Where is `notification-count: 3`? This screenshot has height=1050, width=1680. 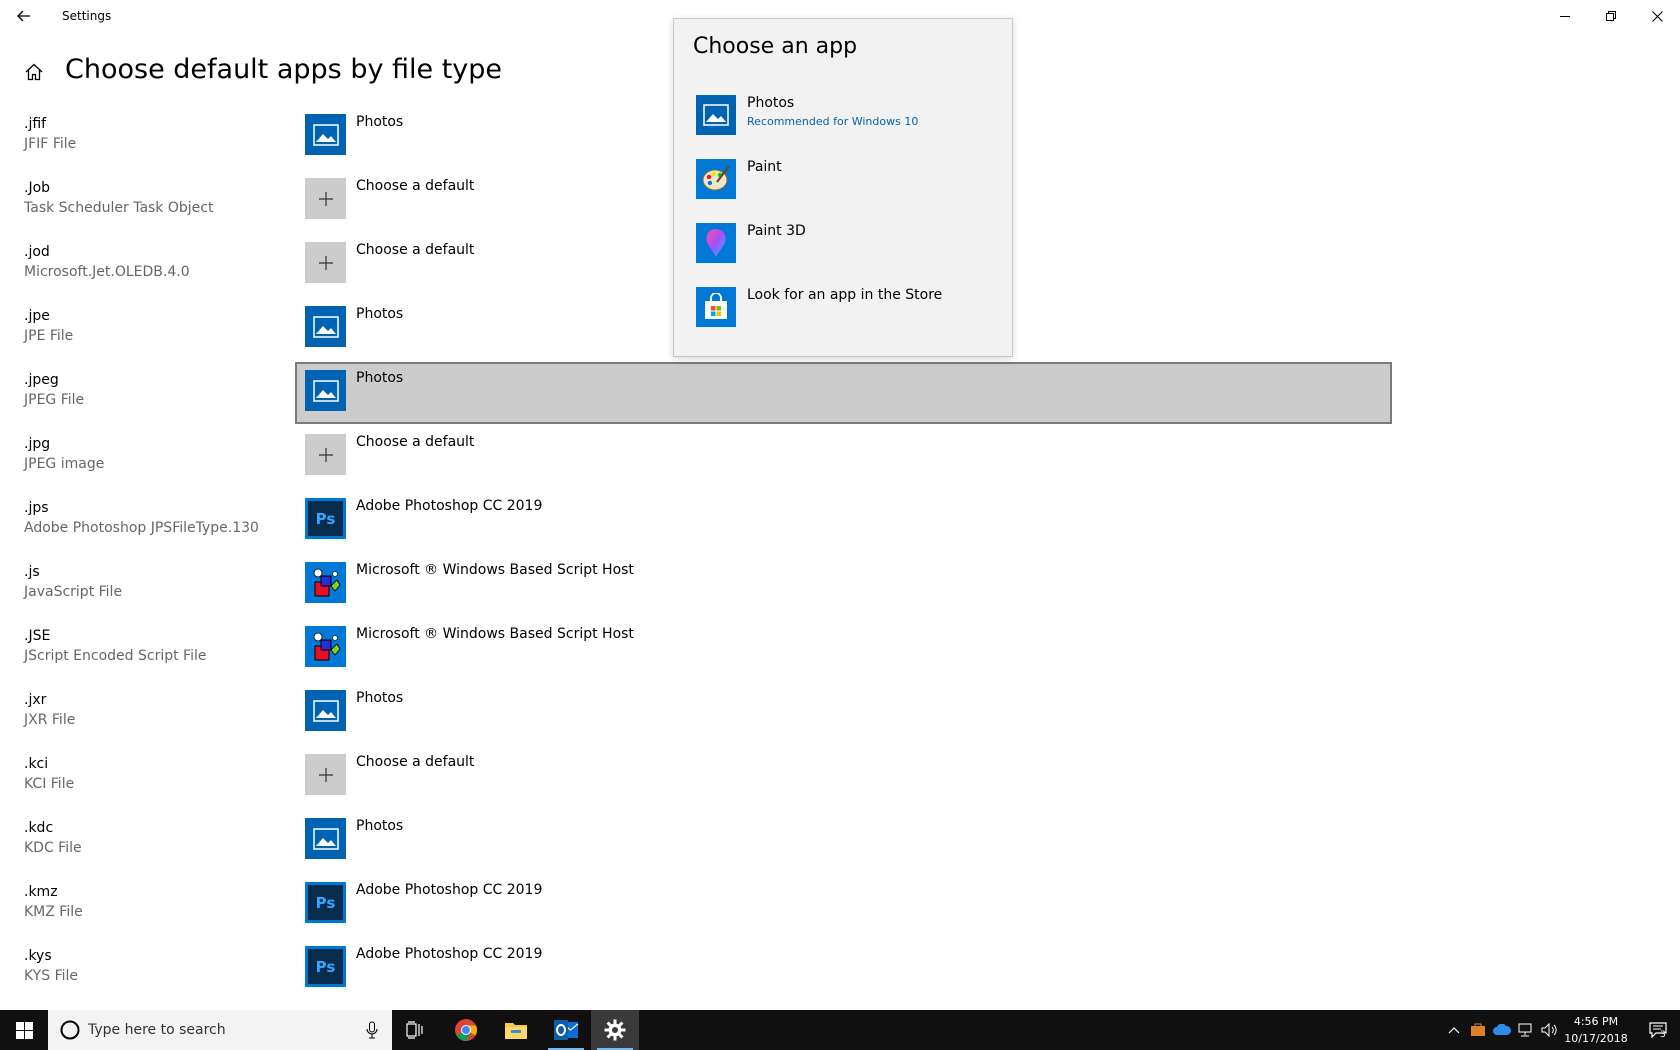 notification-count: 3 is located at coordinates (1663, 1035).